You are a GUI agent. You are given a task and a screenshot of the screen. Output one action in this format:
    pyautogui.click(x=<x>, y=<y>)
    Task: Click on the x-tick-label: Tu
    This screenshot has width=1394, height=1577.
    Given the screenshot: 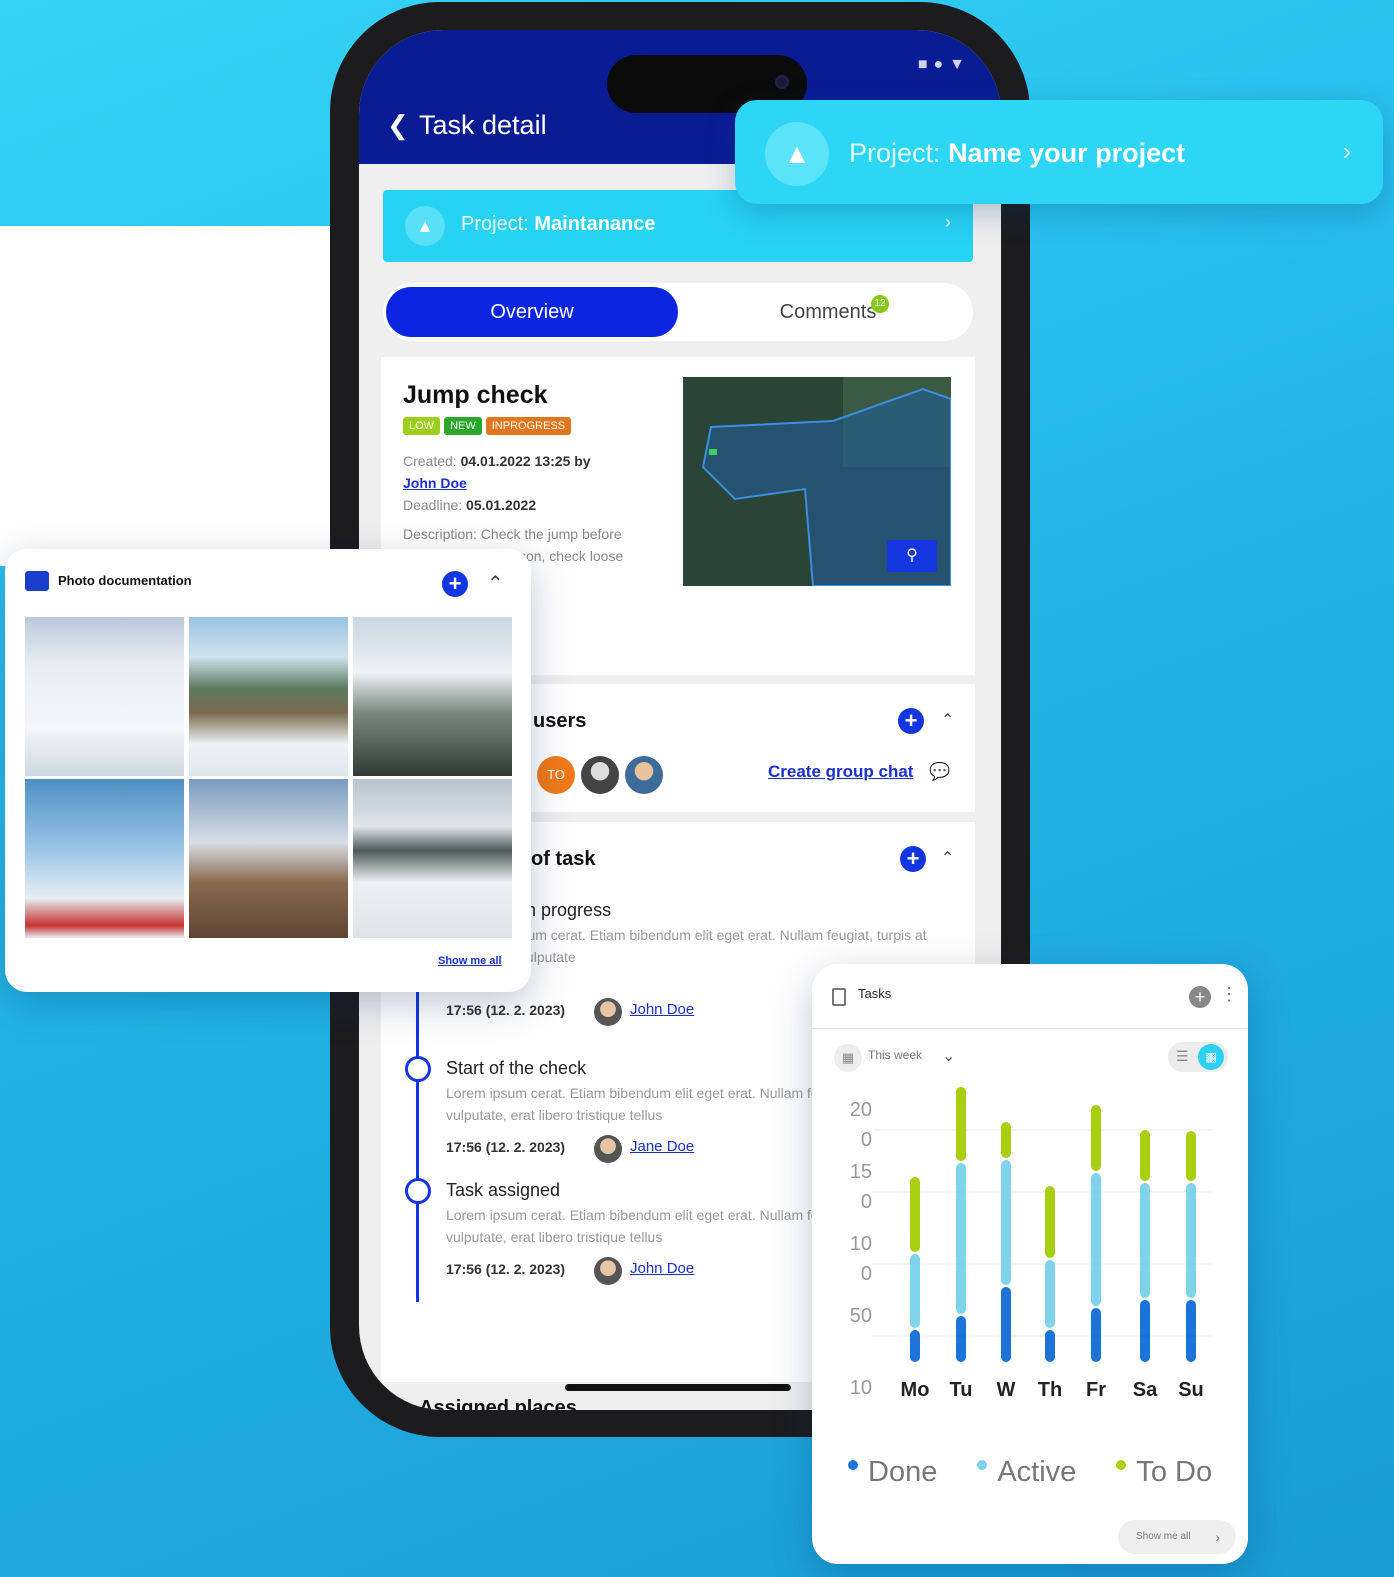 What is the action you would take?
    pyautogui.click(x=961, y=1390)
    